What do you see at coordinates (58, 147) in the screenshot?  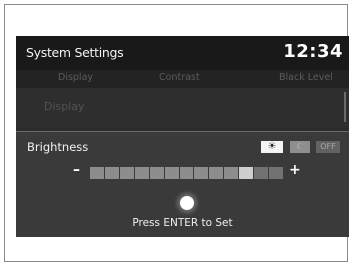 I see `brightness-title: Brightness` at bounding box center [58, 147].